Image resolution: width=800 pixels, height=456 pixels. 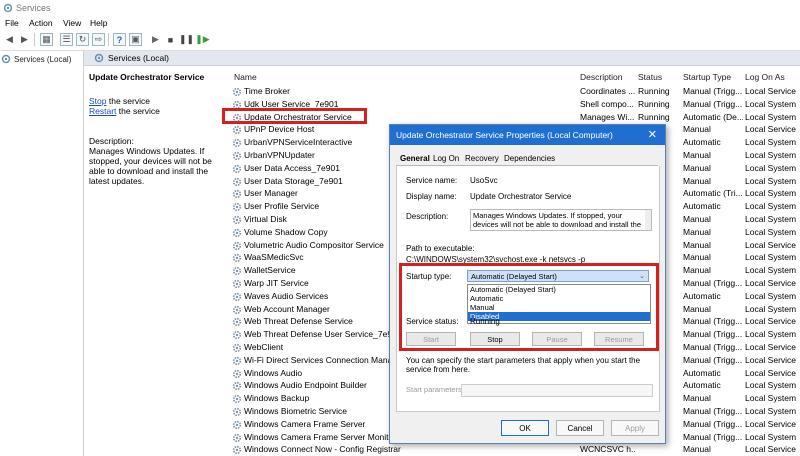 What do you see at coordinates (292, 167) in the screenshot?
I see `service-name-cell: User Data Access_7e901` at bounding box center [292, 167].